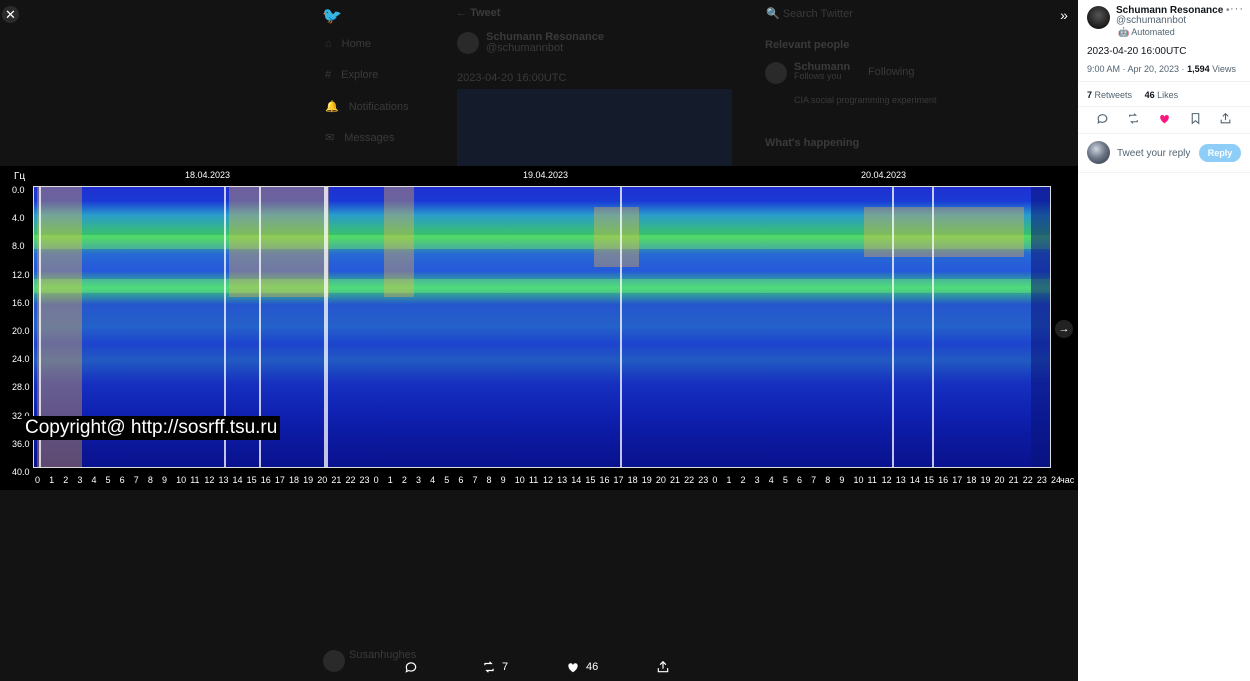 The height and width of the screenshot is (681, 1250). I want to click on heart-icon, so click(1166, 120).